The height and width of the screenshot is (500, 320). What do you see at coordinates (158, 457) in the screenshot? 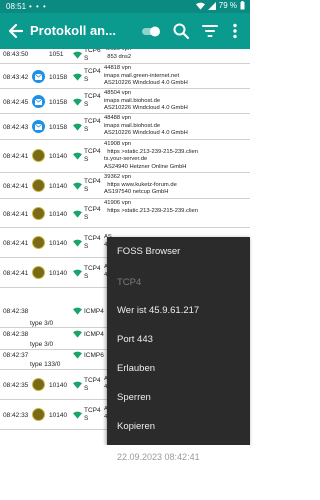
I see `menu-timestamp: 22.09.2023 08:42:41` at bounding box center [158, 457].